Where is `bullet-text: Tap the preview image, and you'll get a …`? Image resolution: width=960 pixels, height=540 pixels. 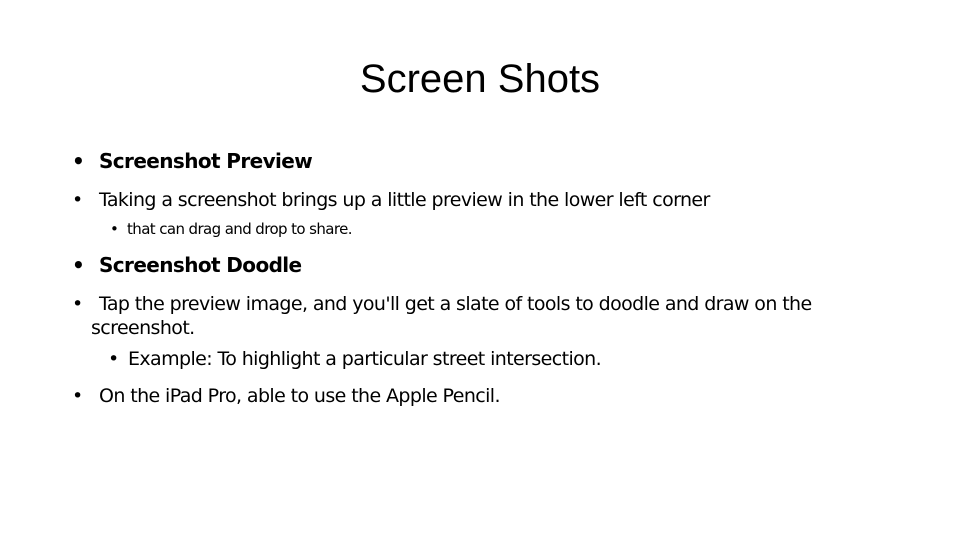
bullet-text: Tap the preview image, and you'll get a … is located at coordinates (455, 304).